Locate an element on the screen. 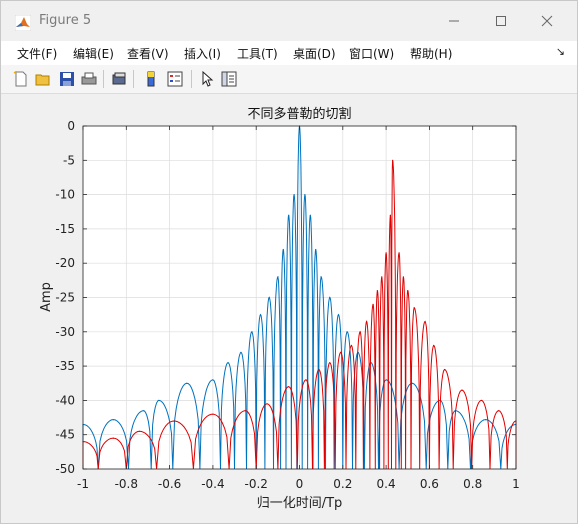  legend-button is located at coordinates (175, 79).